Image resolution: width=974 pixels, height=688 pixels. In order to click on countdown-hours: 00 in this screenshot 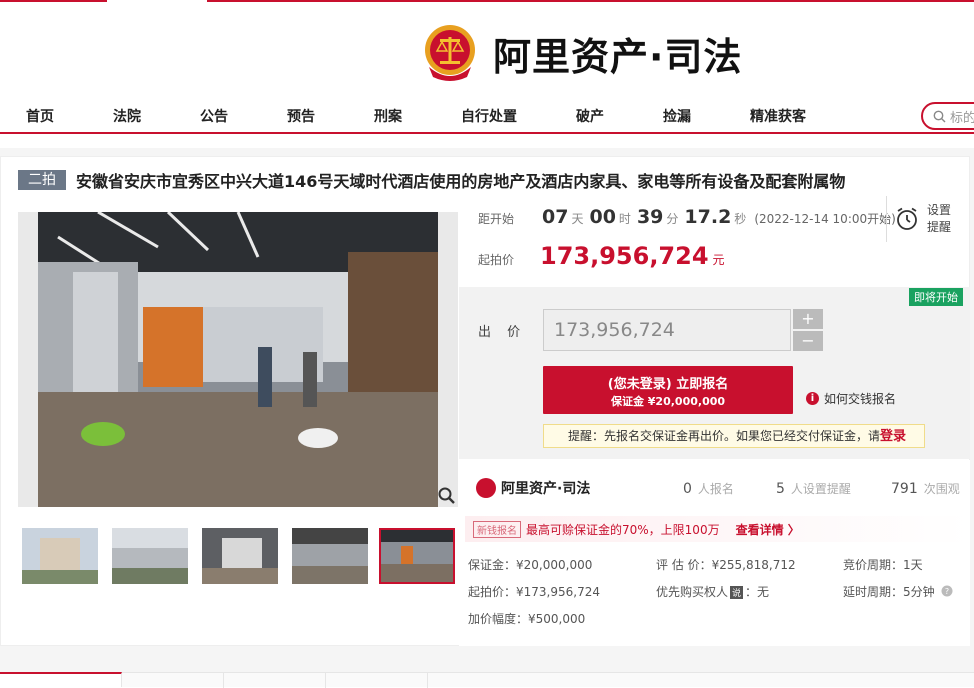, I will do `click(602, 217)`.